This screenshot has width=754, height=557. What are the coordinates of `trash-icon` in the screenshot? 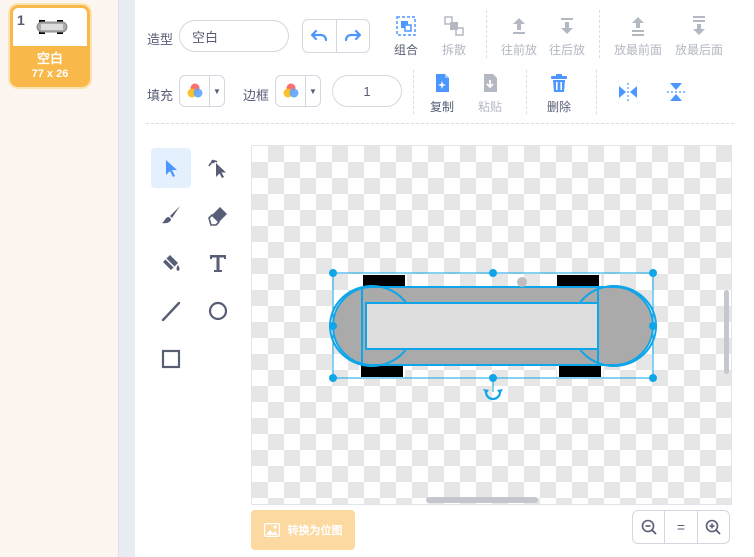 It's located at (559, 83).